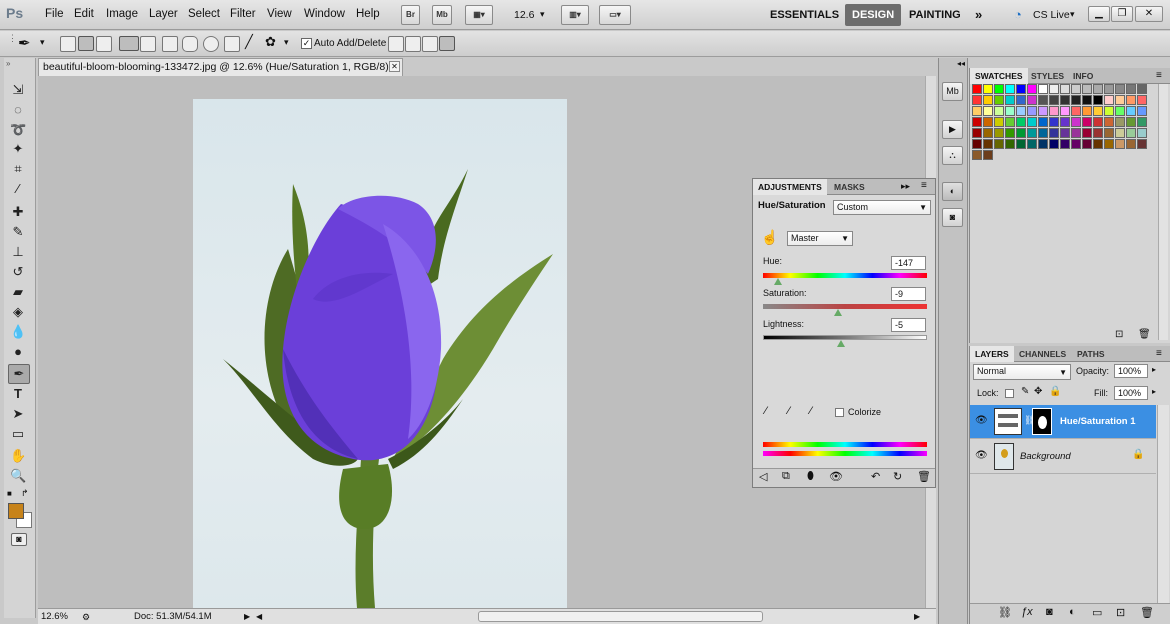 This screenshot has width=1170, height=624. Describe the element at coordinates (1159, 75) in the screenshot. I see `swatches-menu-icon: ≡` at that location.